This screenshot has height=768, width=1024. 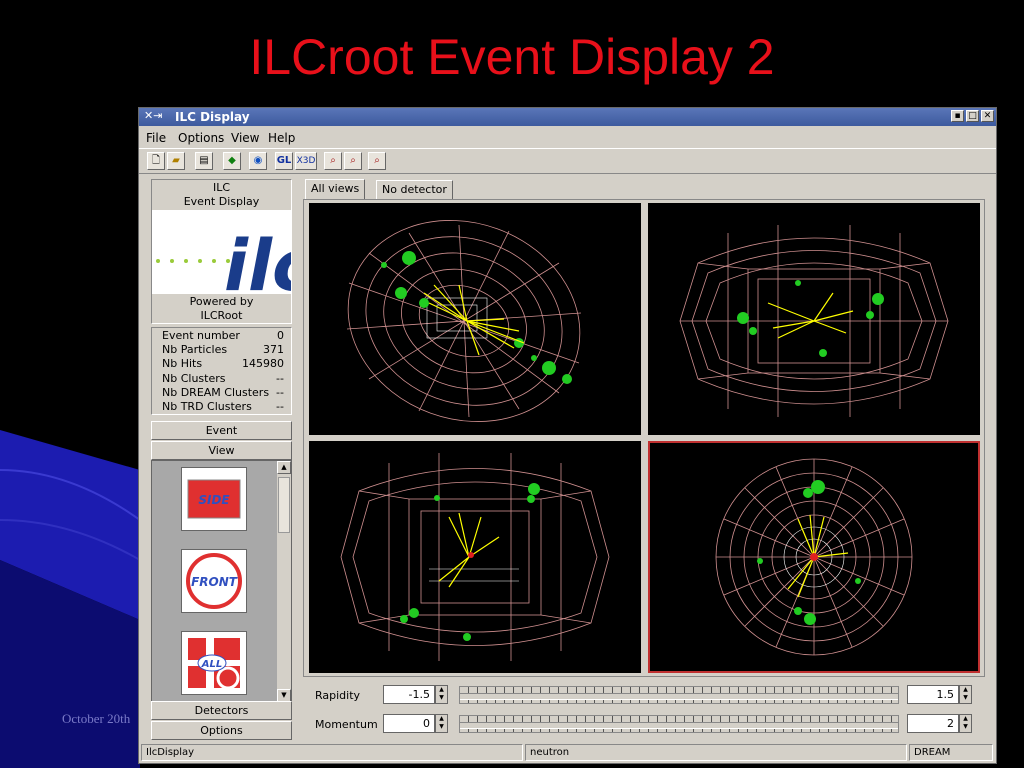 I want to click on view-front, so click(x=814, y=557).